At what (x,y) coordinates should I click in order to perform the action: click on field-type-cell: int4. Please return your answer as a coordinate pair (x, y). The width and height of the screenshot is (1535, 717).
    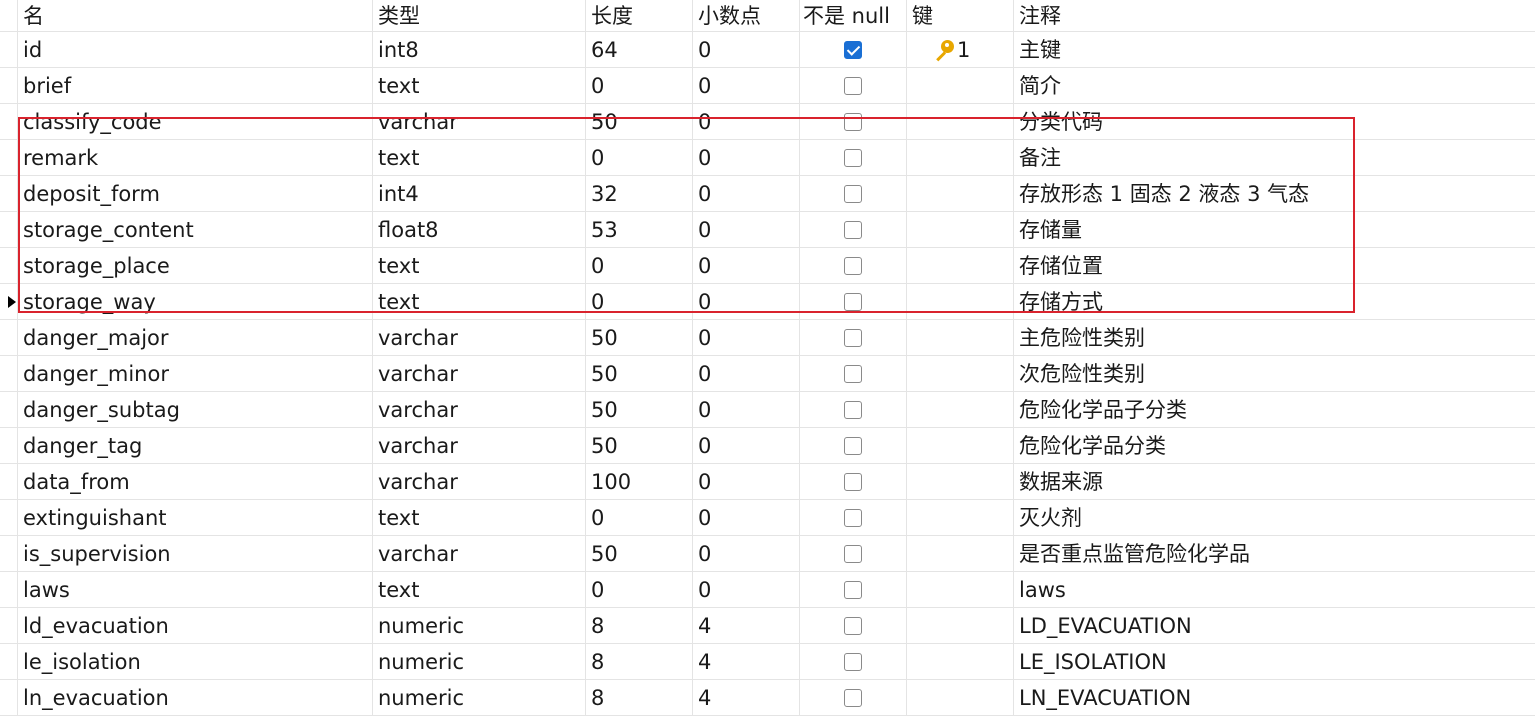
    Looking at the image, I should click on (479, 193).